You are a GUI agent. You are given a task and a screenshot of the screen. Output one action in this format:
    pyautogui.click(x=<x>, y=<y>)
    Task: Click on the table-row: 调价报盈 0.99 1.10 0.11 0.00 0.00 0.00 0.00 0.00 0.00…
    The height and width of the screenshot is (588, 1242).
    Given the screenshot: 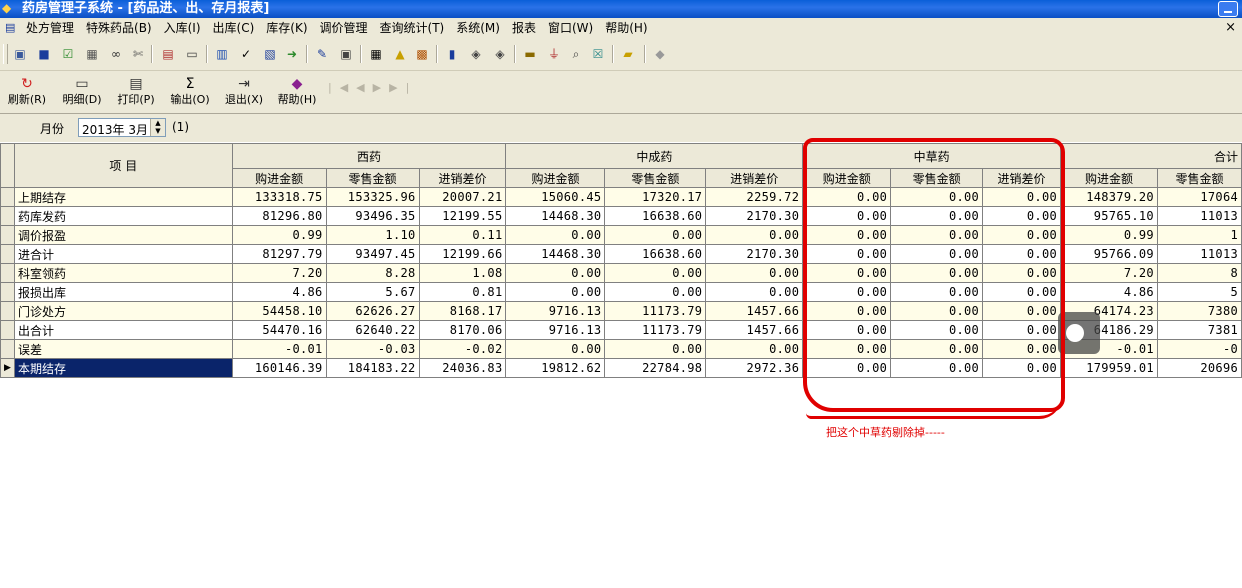 What is the action you would take?
    pyautogui.click(x=621, y=235)
    